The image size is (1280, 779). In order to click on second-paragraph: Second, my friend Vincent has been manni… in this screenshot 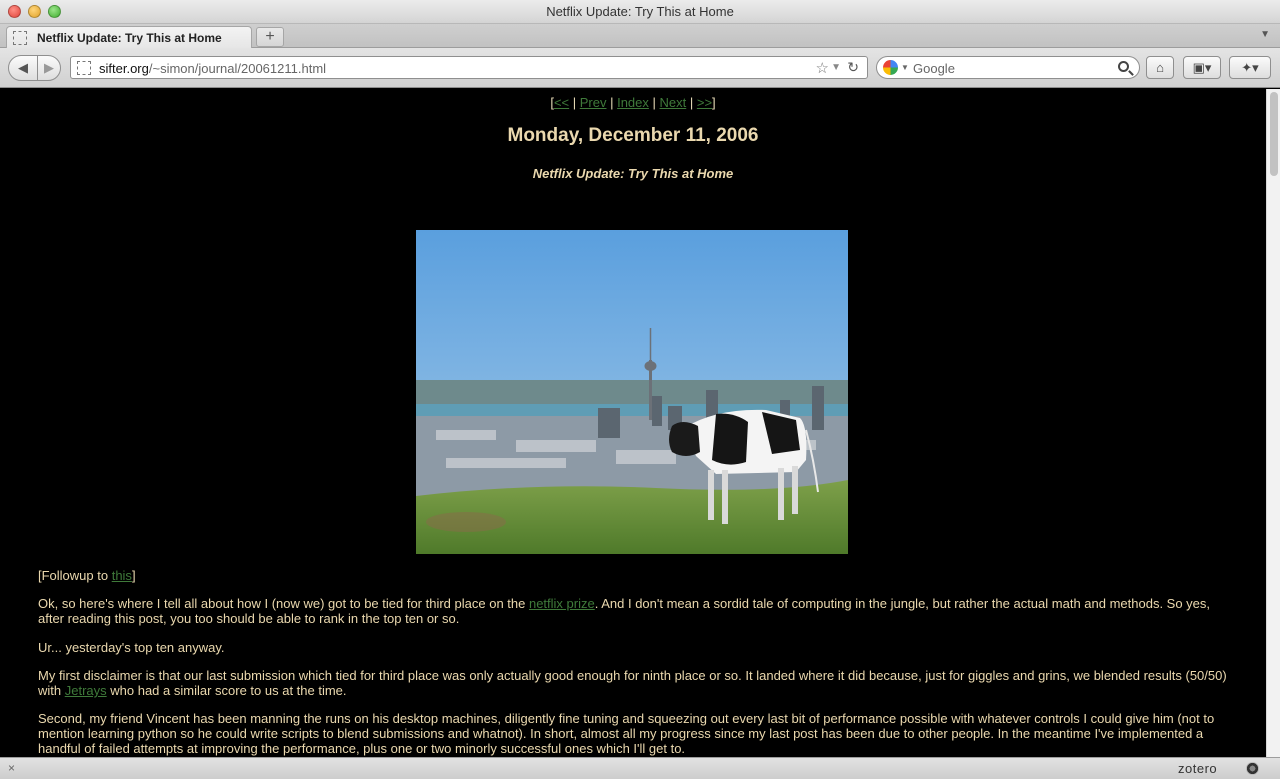, I will do `click(626, 733)`.